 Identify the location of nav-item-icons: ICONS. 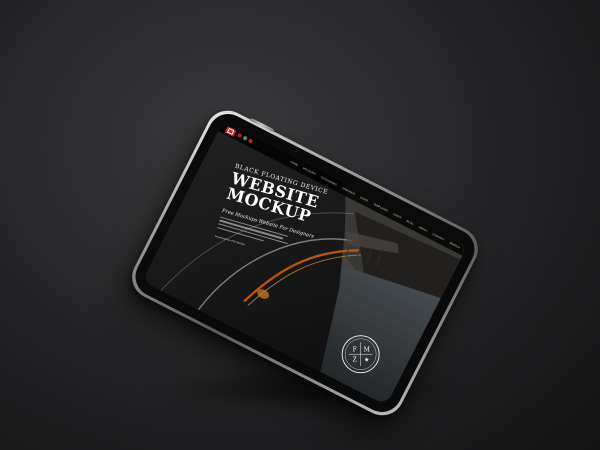
(364, 199).